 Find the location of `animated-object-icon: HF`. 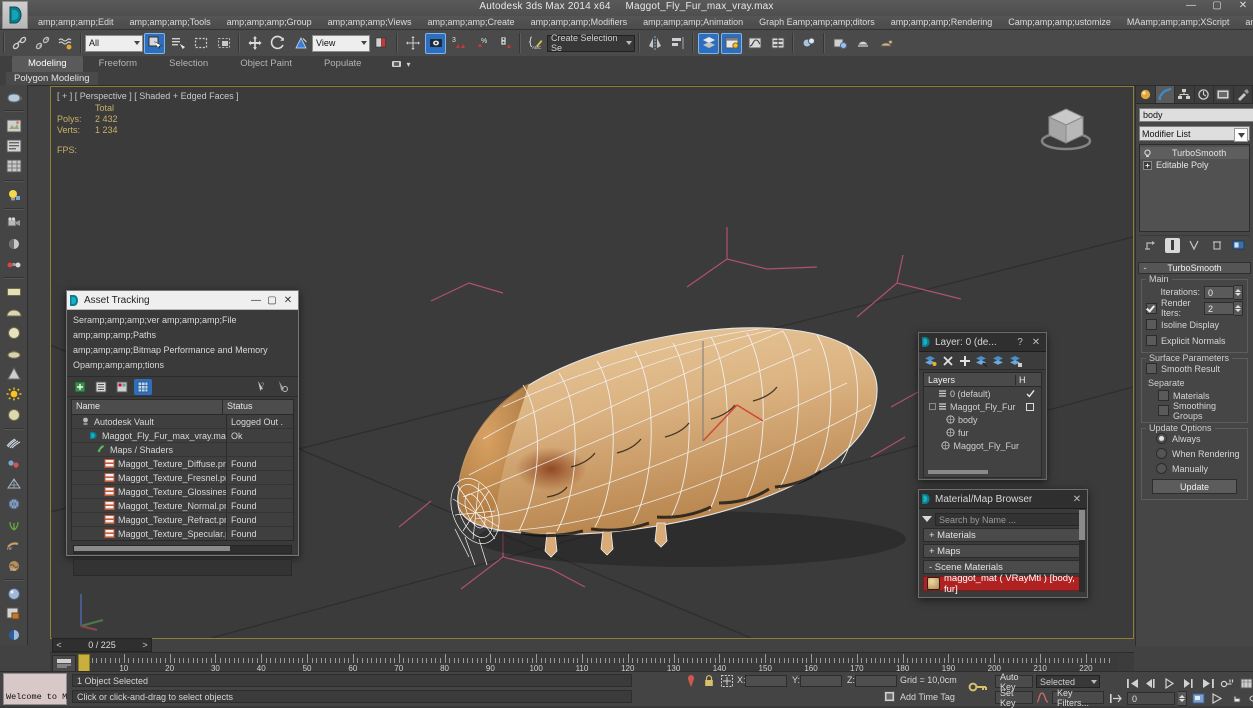

animated-object-icon: HF is located at coordinates (14, 545).